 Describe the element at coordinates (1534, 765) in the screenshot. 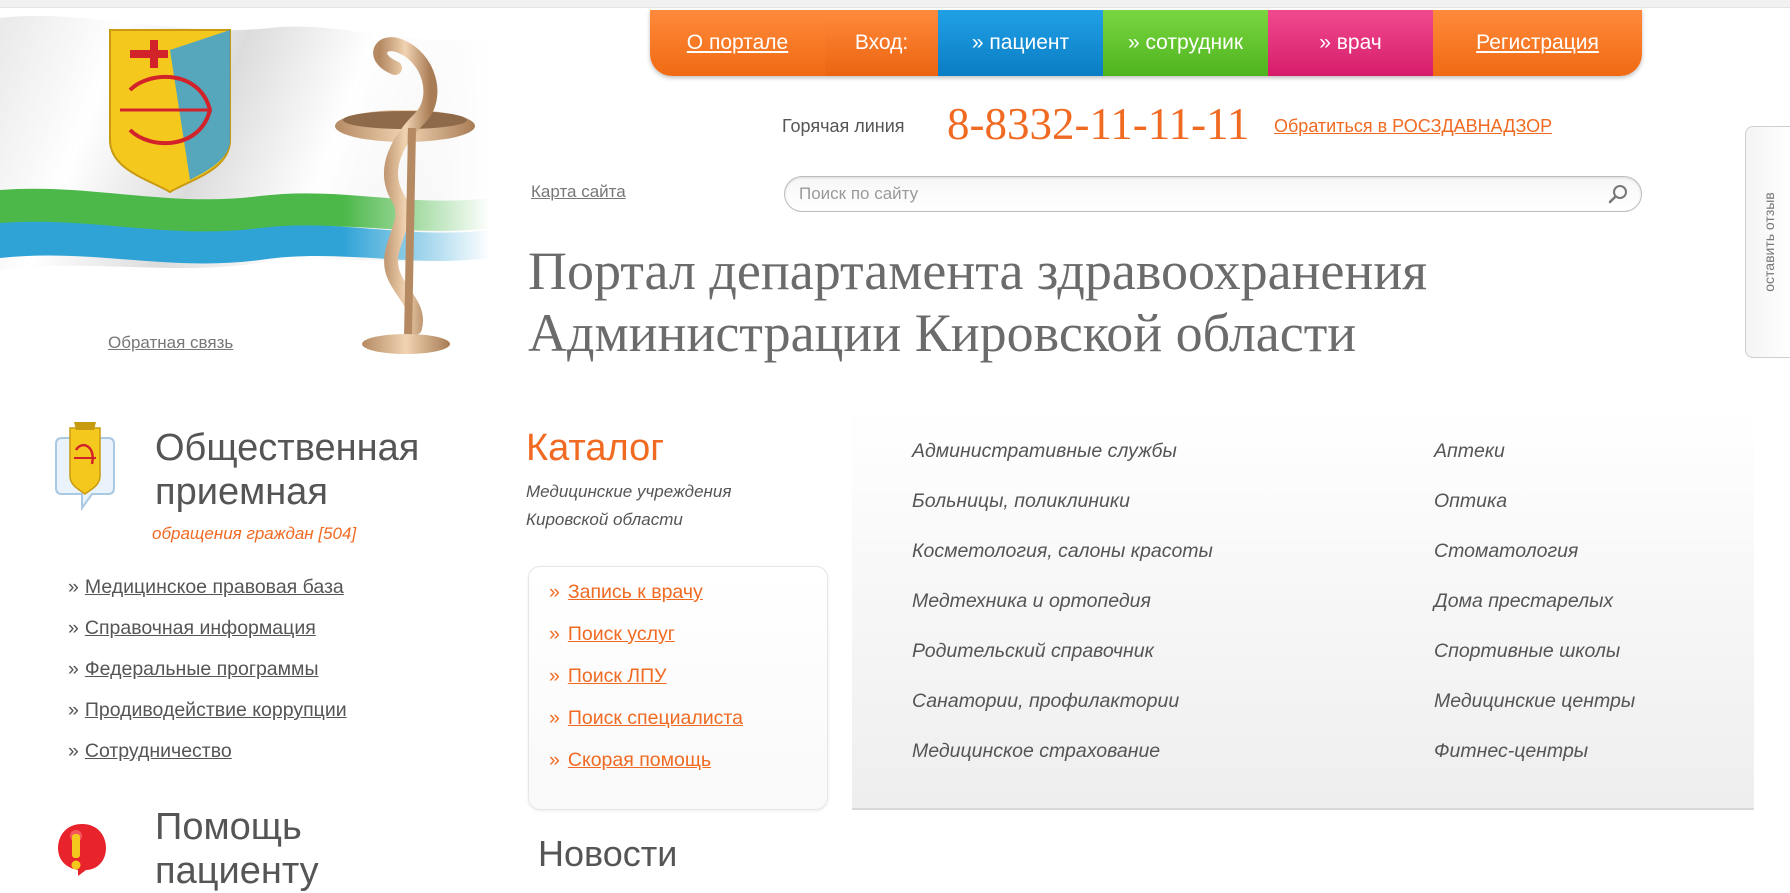

I see `category-fitness-centers: Фитнес-центры` at that location.